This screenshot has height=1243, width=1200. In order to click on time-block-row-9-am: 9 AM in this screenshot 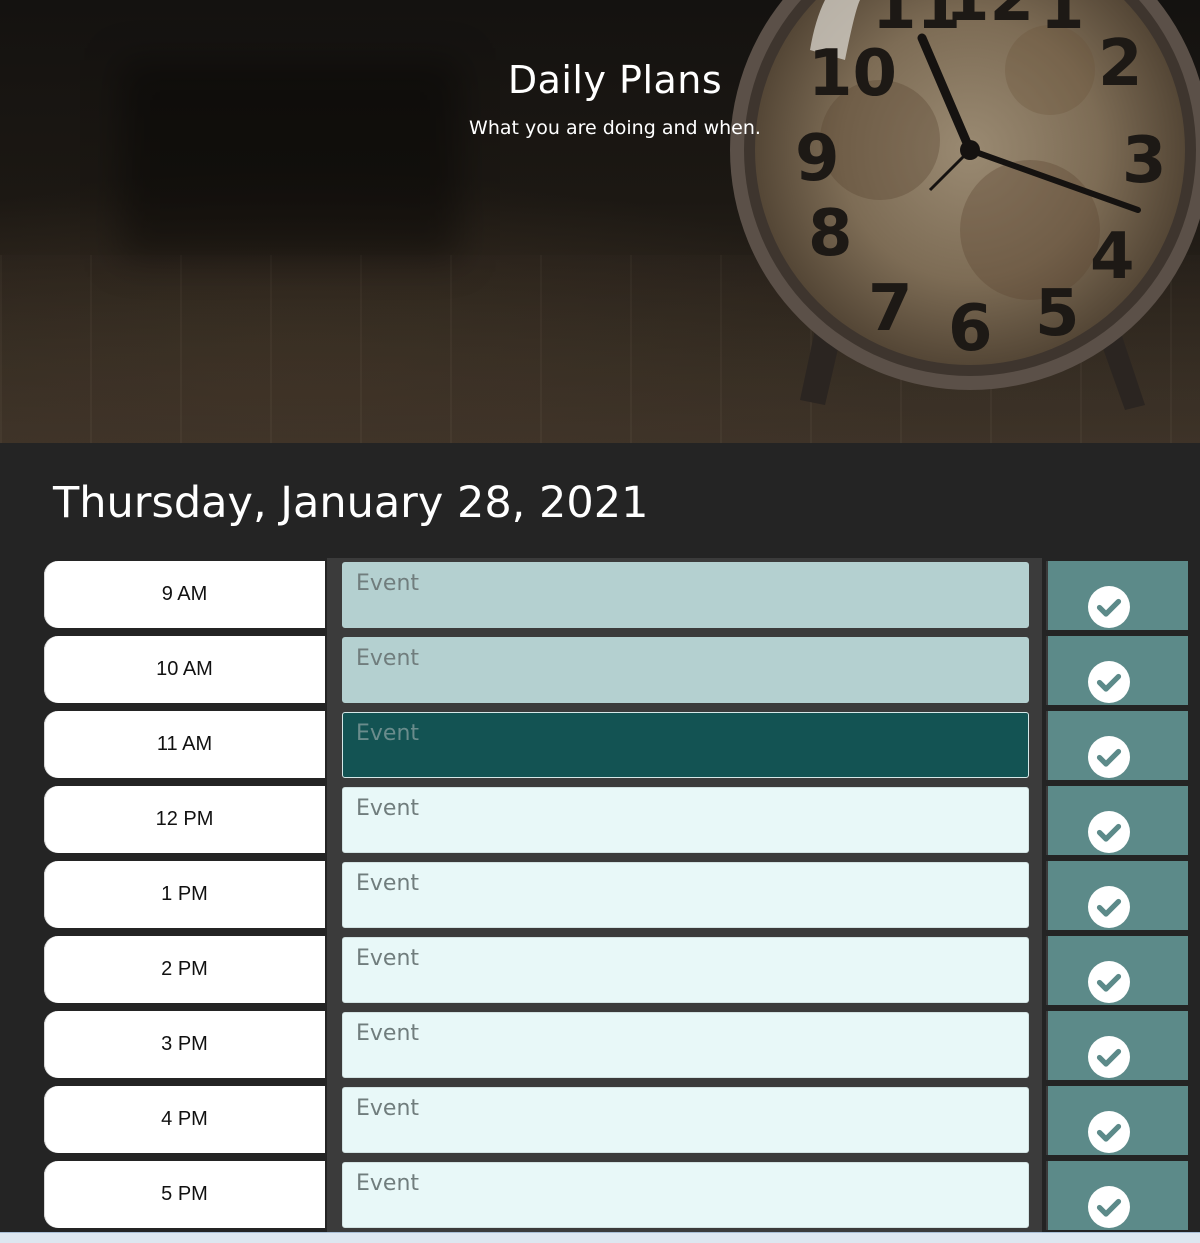, I will do `click(615, 595)`.